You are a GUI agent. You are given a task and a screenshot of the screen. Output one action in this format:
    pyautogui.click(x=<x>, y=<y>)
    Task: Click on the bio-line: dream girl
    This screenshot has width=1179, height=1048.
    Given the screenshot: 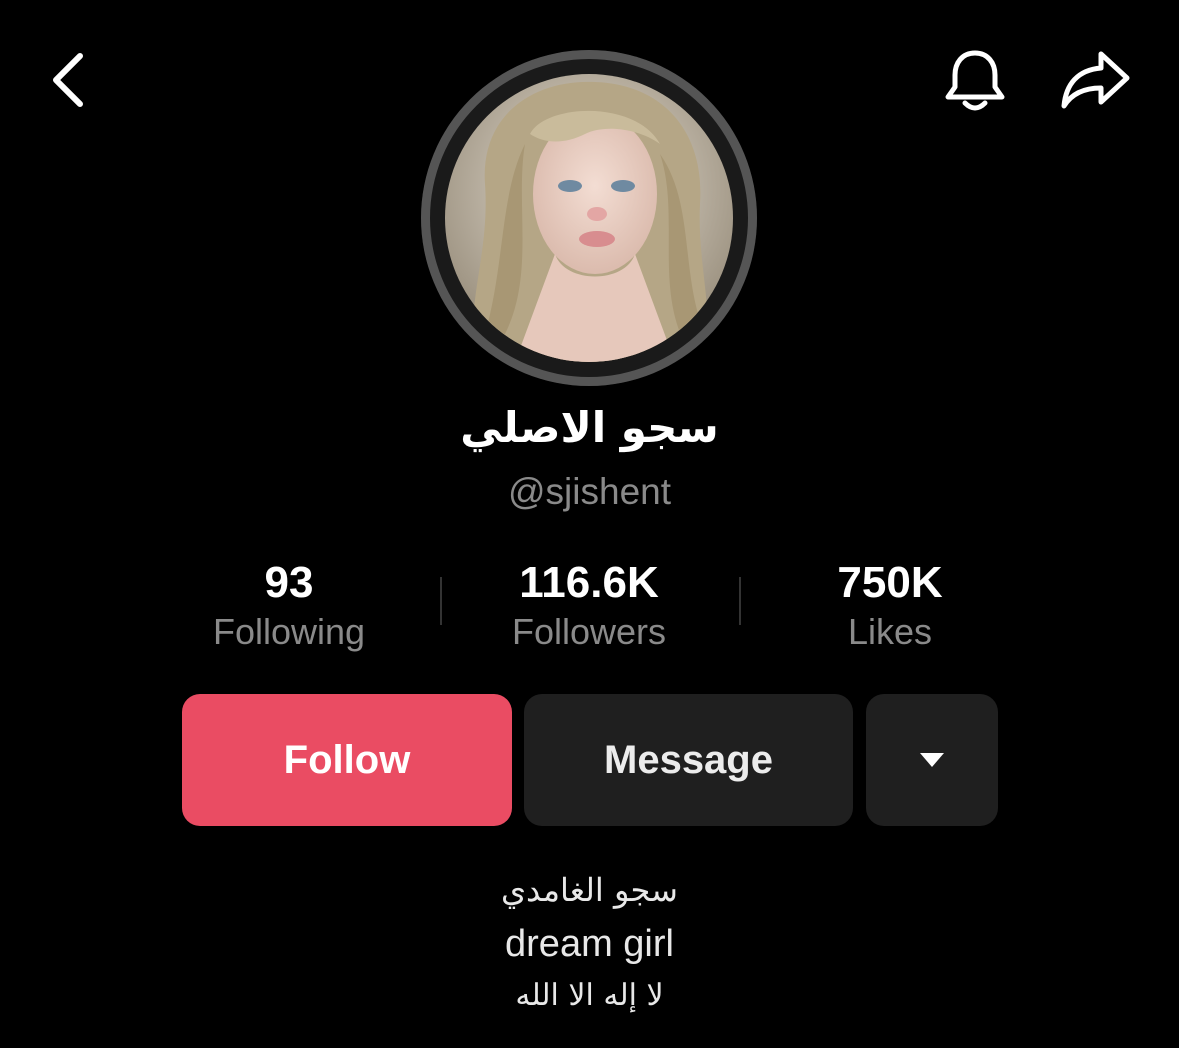 What is the action you would take?
    pyautogui.click(x=589, y=944)
    